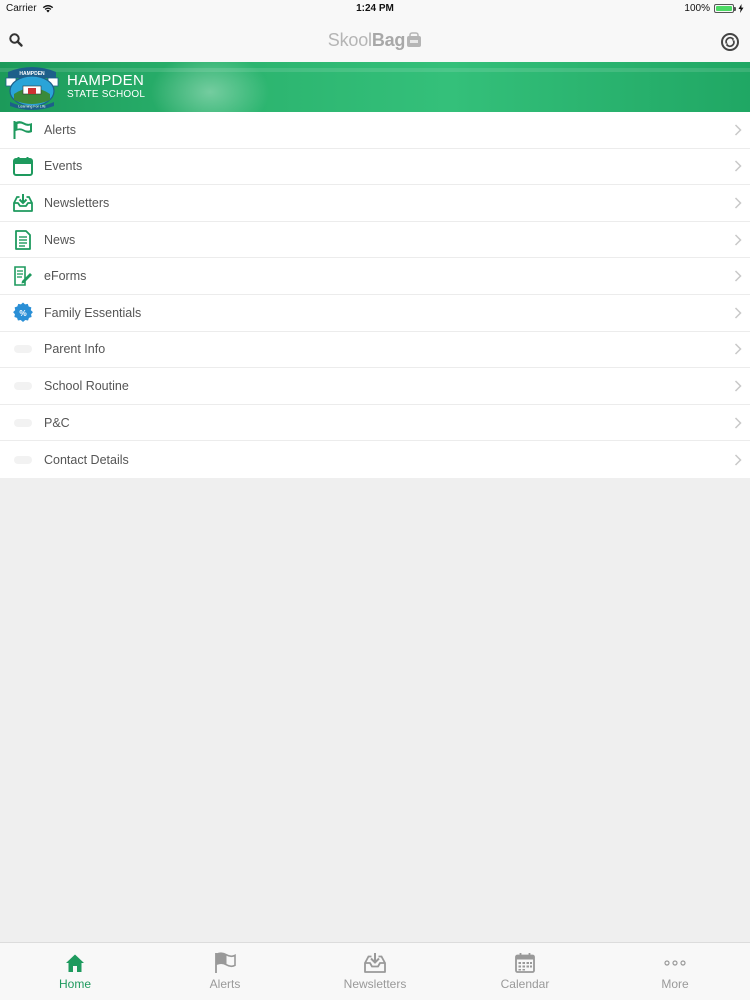  Describe the element at coordinates (375, 984) in the screenshot. I see `tab-label: Newsletters` at that location.